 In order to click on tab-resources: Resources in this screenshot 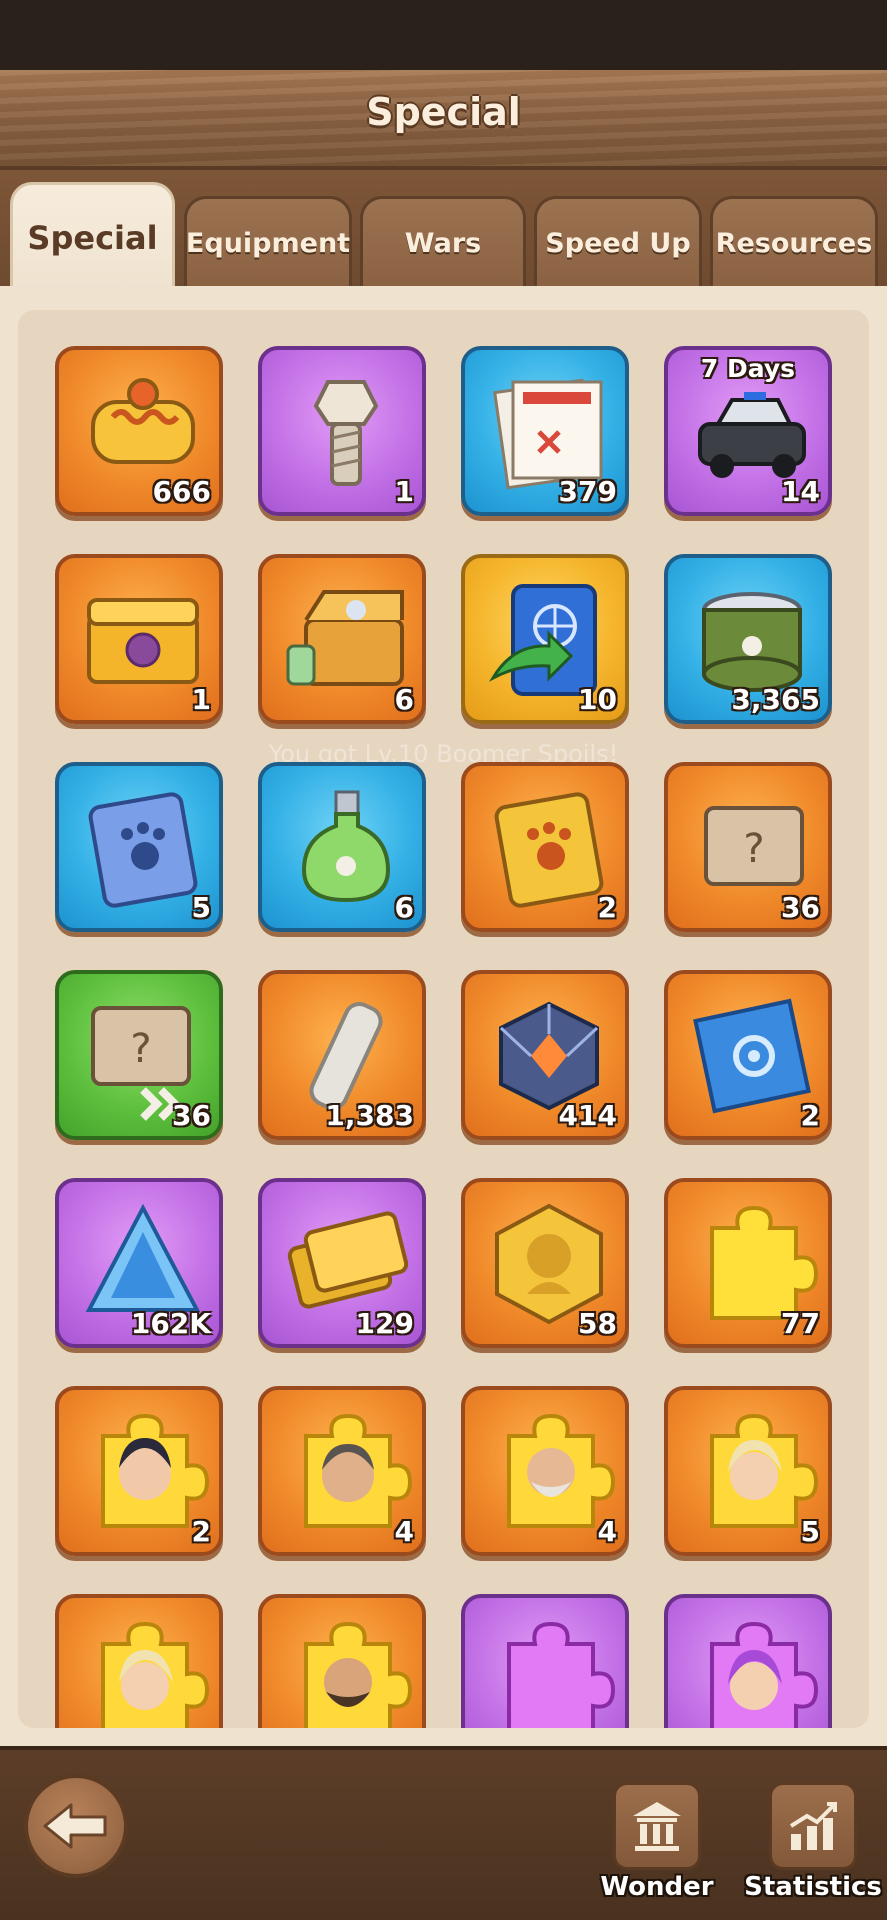, I will do `click(794, 242)`.